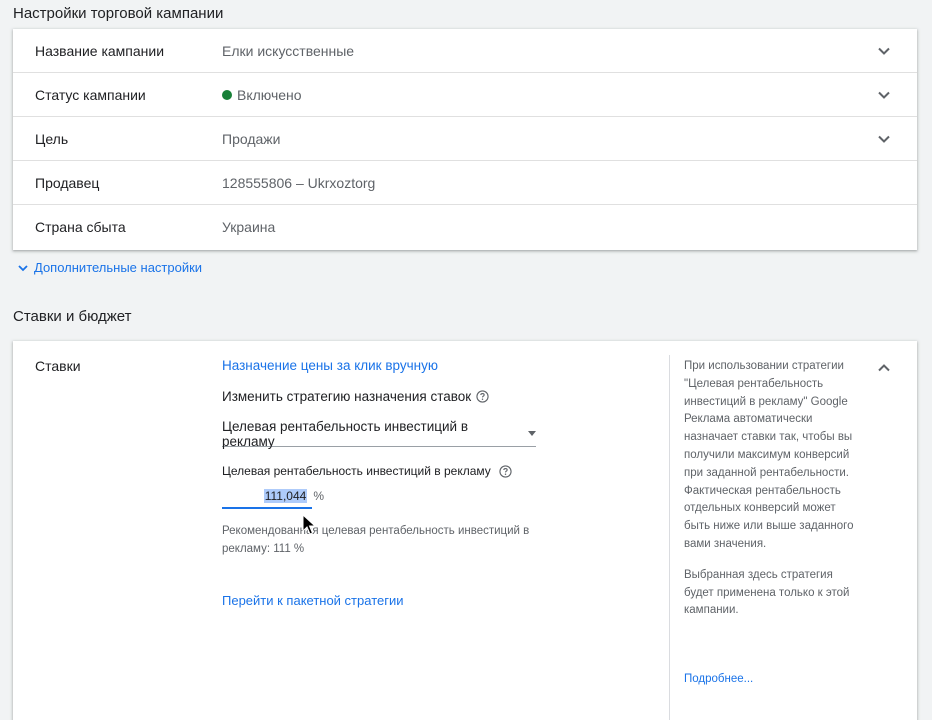  Describe the element at coordinates (309, 524) in the screenshot. I see `mouse-cursor-icon` at that location.